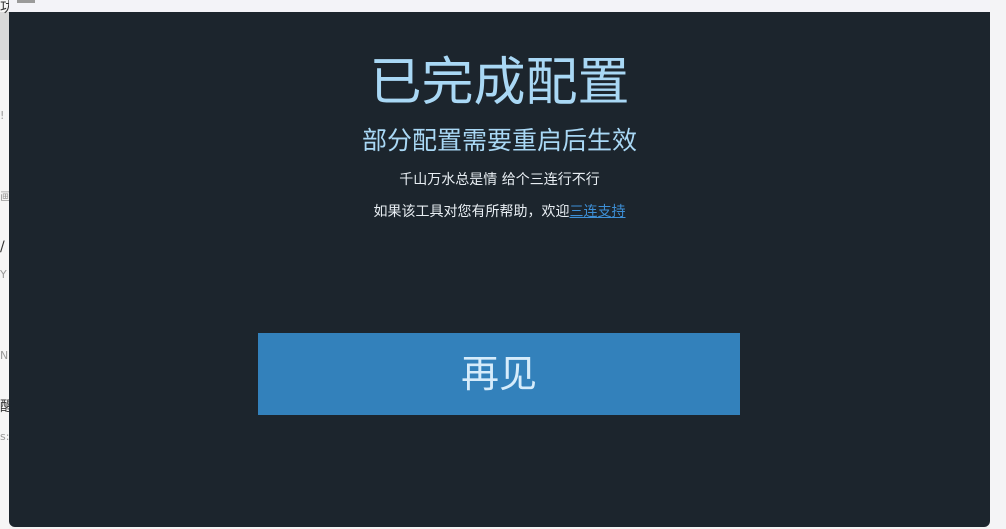 The height and width of the screenshot is (529, 1006). I want to click on background-left-highlight, so click(4, 36).